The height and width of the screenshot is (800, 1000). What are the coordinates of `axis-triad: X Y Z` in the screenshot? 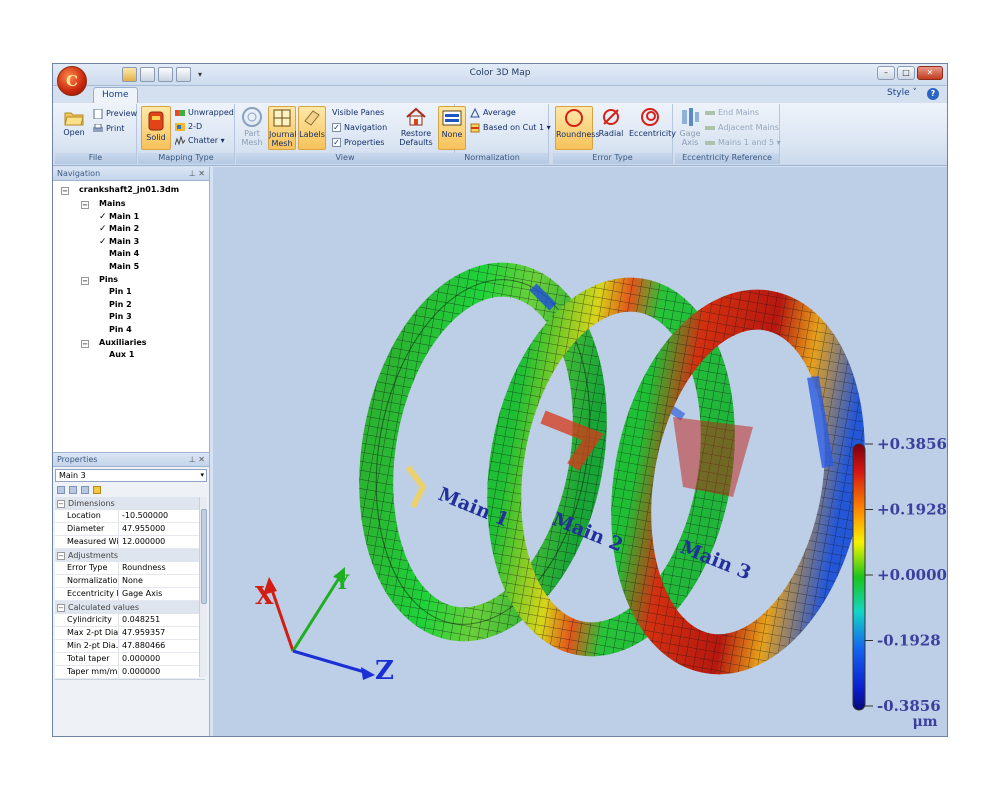 It's located at (324, 626).